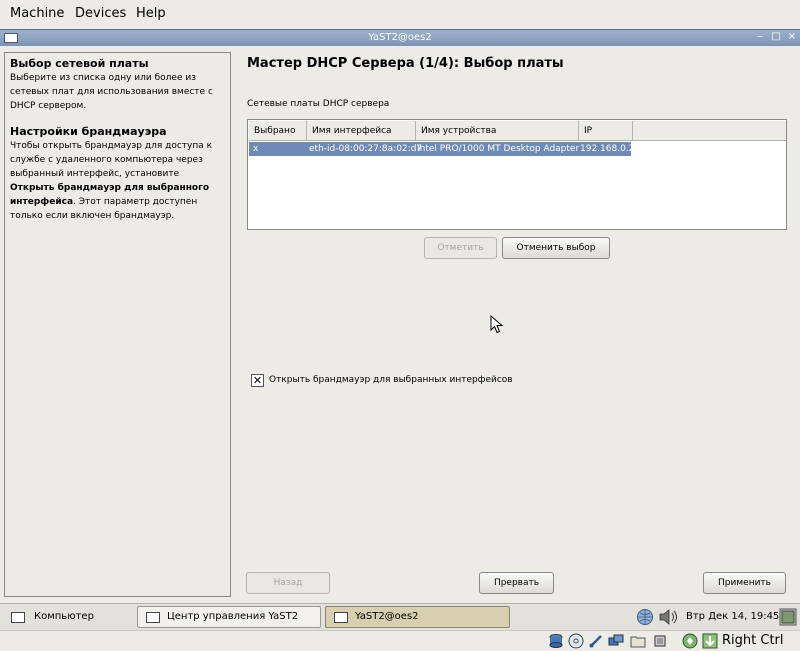 The width and height of the screenshot is (800, 651). What do you see at coordinates (153, 617) in the screenshot?
I see `yast-control-center-icon` at bounding box center [153, 617].